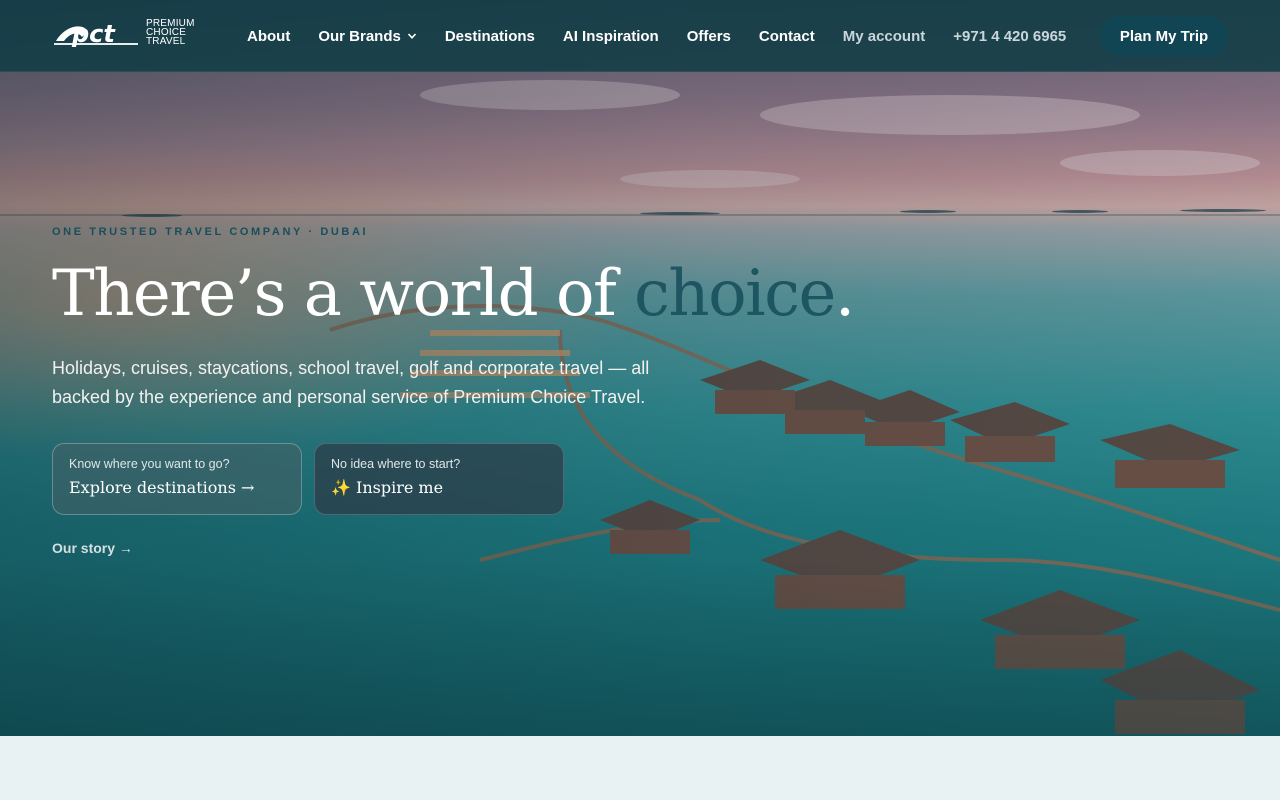 The width and height of the screenshot is (1280, 800). Describe the element at coordinates (709, 36) in the screenshot. I see `nav-offers: Offers` at that location.